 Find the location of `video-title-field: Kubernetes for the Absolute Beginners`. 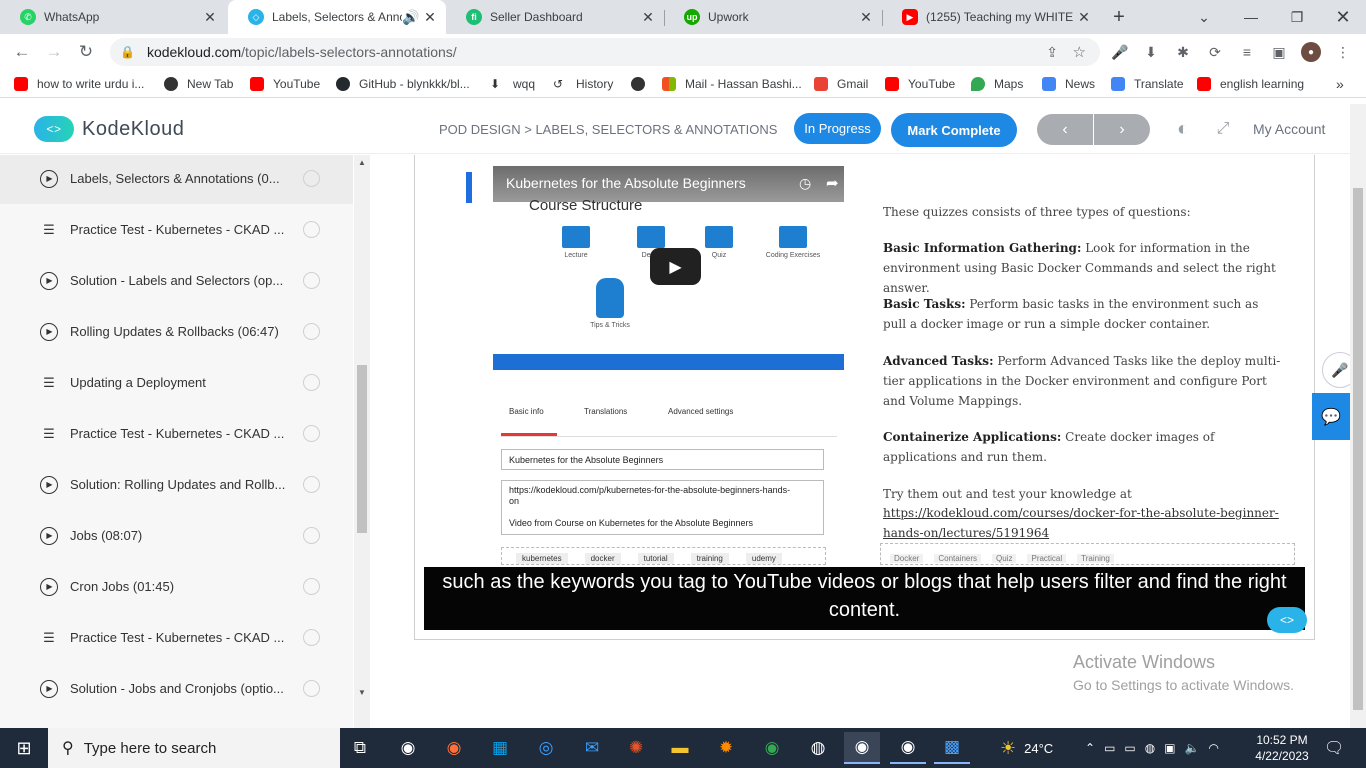

video-title-field: Kubernetes for the Absolute Beginners is located at coordinates (662, 459).